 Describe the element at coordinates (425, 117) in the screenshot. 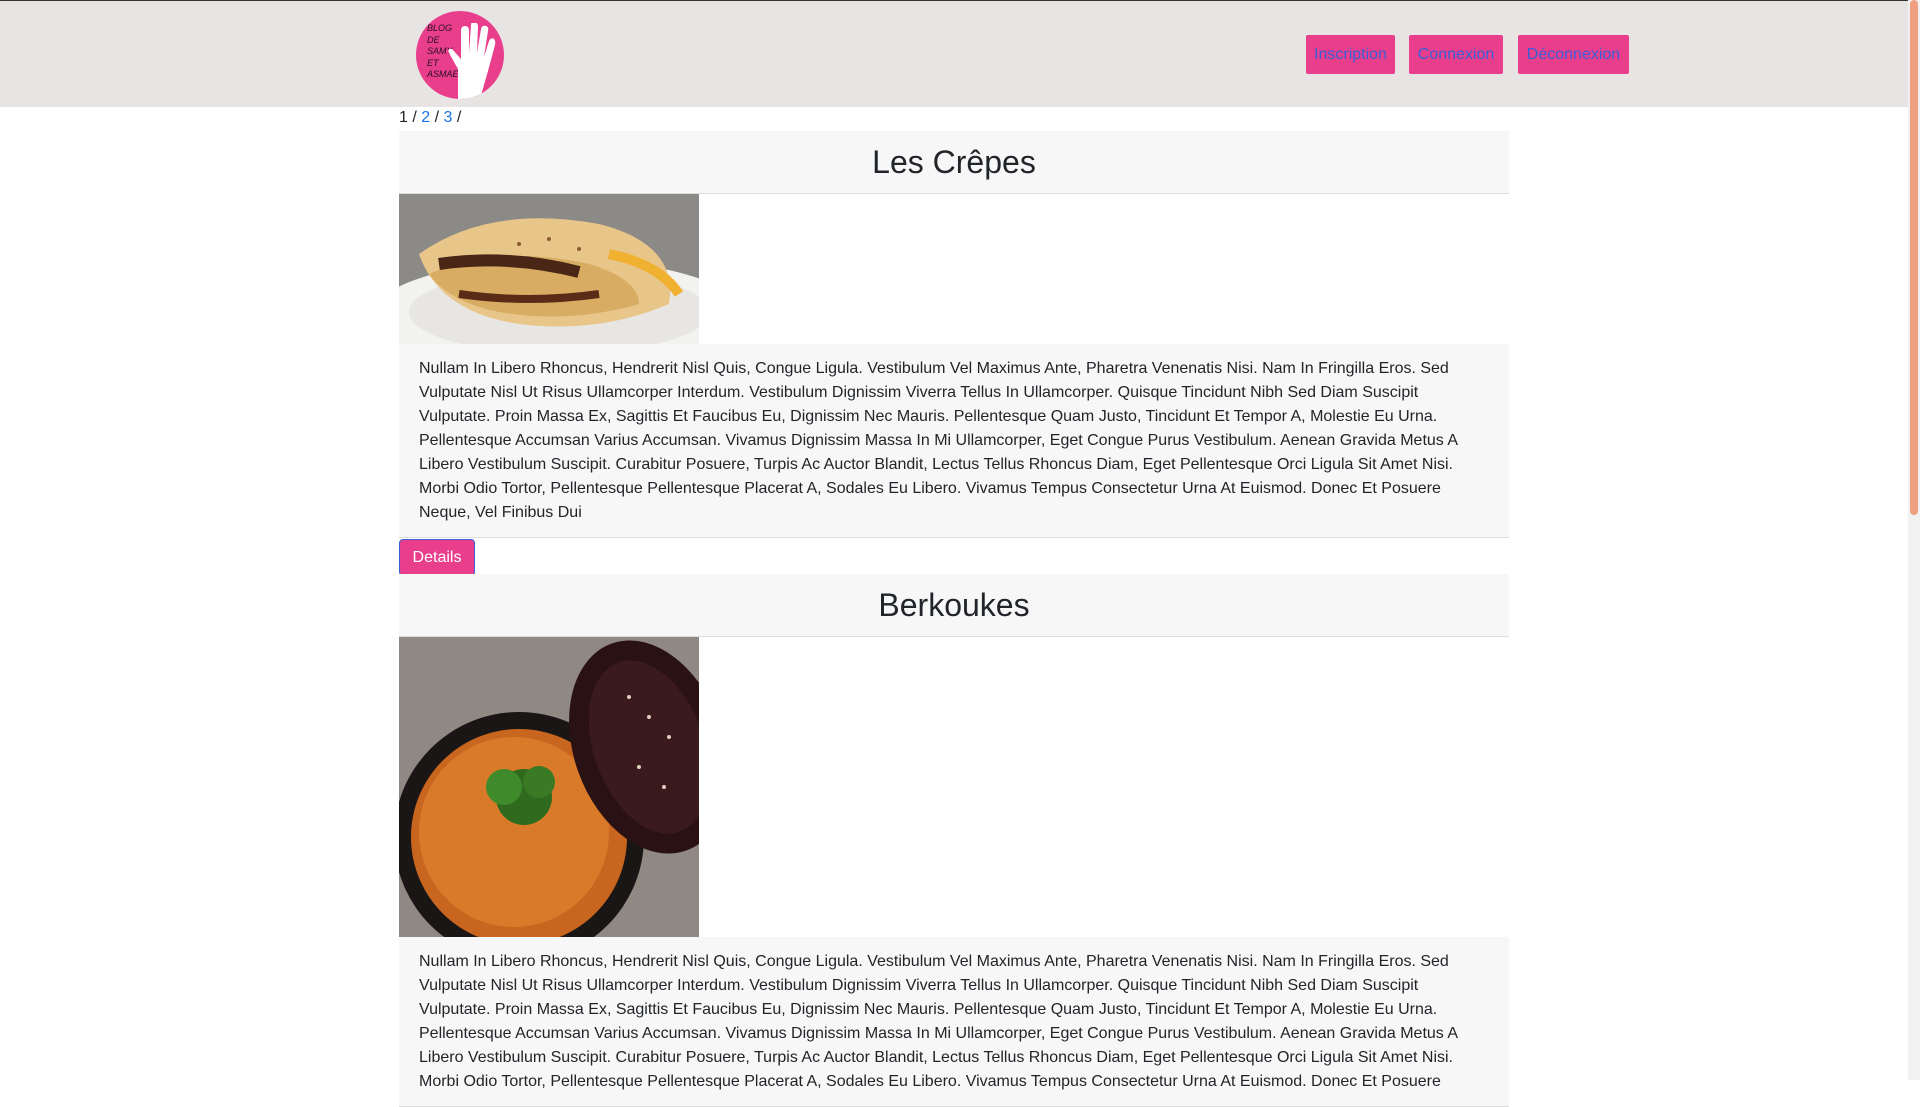

I see `page-link-2: 2` at that location.